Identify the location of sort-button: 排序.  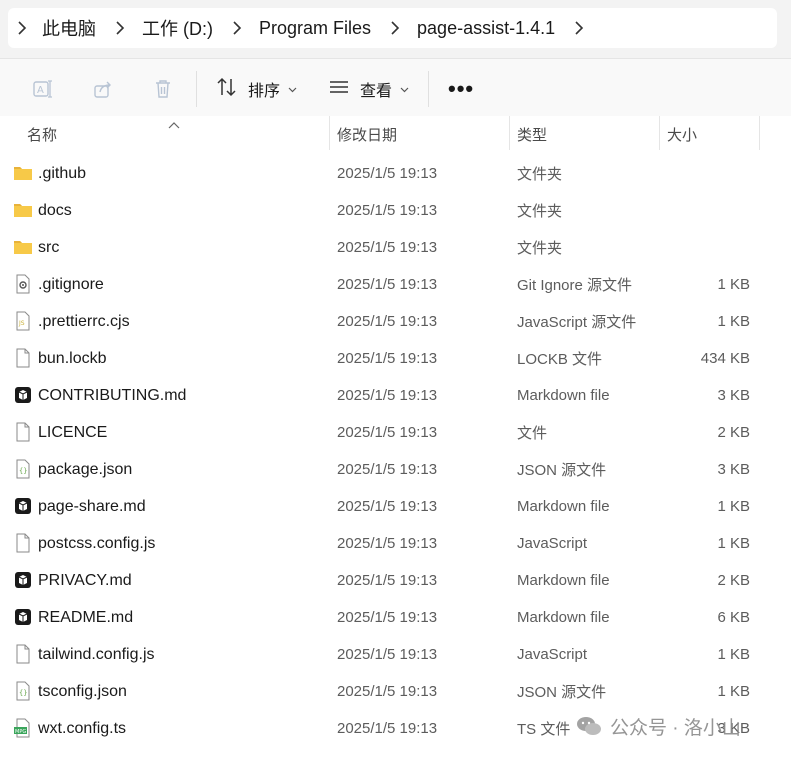
(256, 89).